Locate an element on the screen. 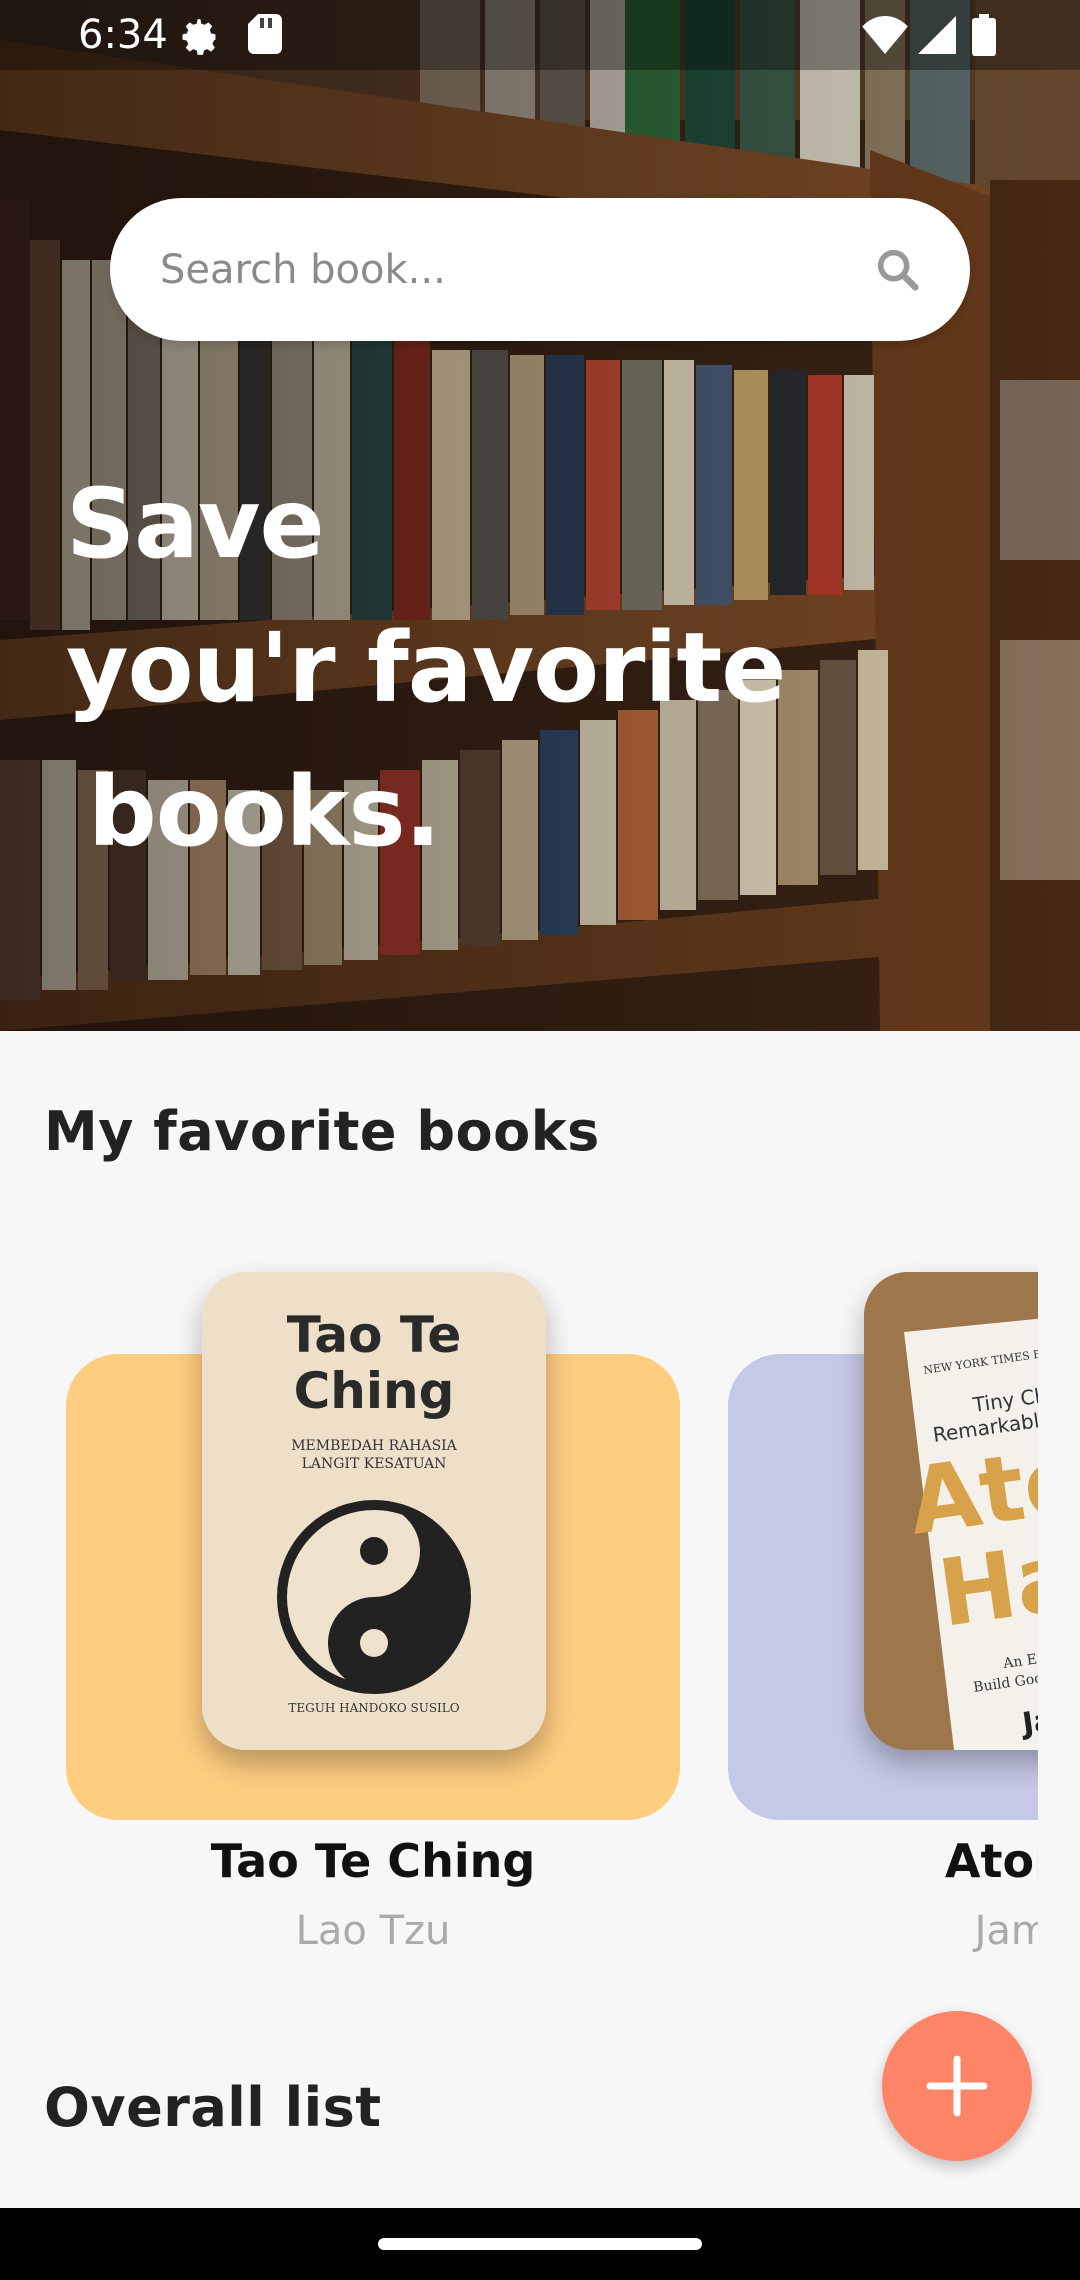  yin-yang-icon is located at coordinates (374, 1597).